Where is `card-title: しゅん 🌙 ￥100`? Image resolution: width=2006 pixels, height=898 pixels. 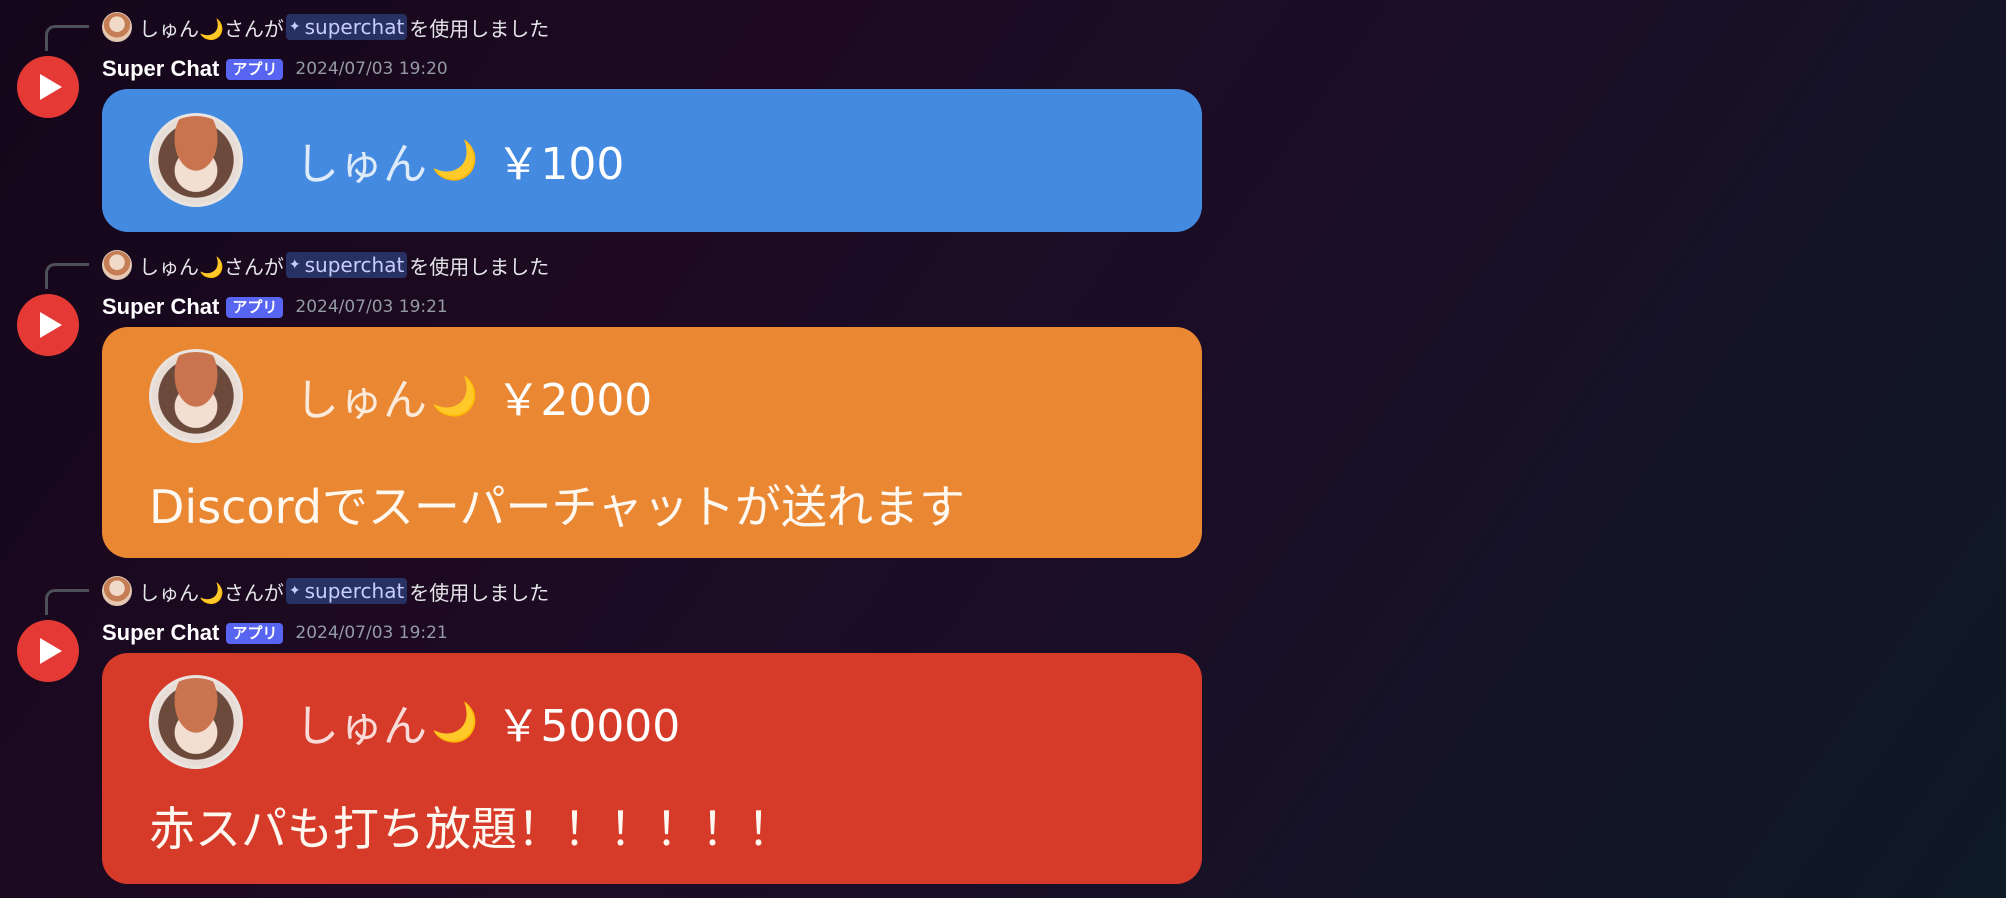 card-title: しゅん 🌙 ￥100 is located at coordinates (459, 160).